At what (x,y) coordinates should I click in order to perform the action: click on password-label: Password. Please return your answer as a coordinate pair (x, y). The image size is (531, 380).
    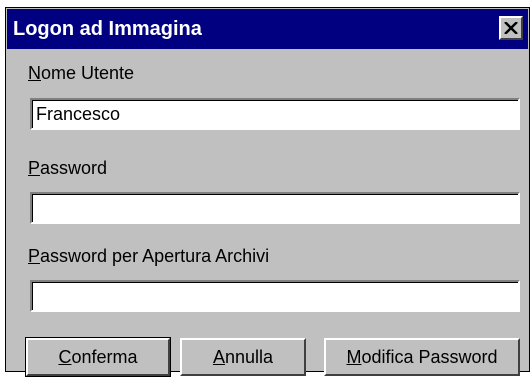
    Looking at the image, I should click on (67, 168).